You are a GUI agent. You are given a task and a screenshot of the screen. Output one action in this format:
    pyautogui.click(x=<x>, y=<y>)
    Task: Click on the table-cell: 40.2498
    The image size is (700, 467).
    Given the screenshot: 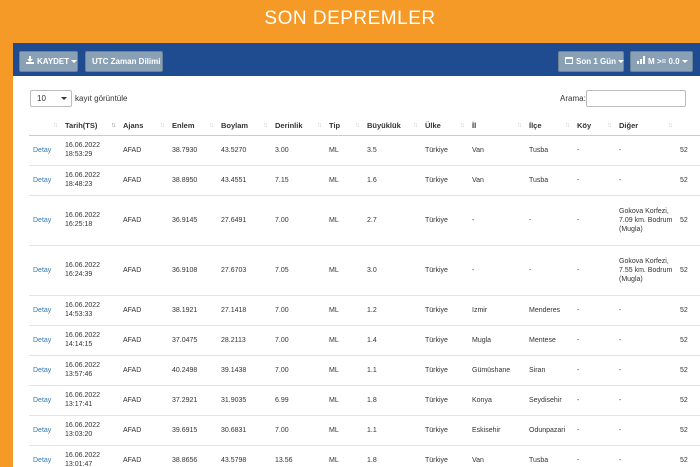 What is the action you would take?
    pyautogui.click(x=192, y=369)
    